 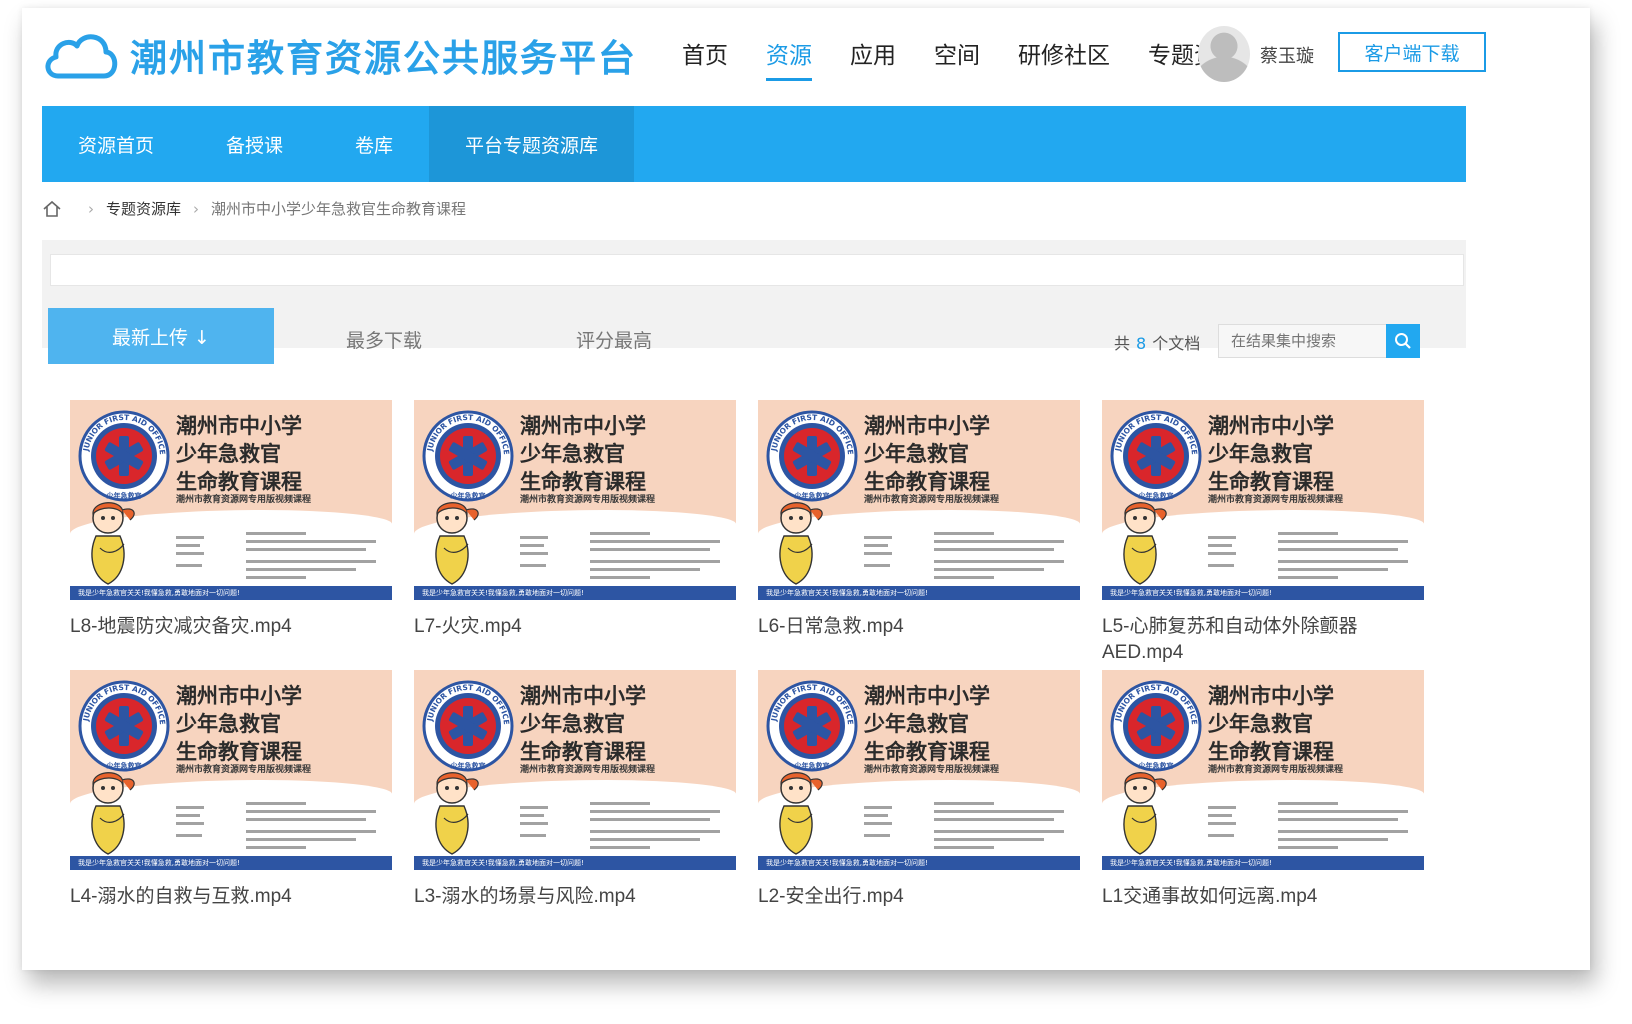 I want to click on cloud-logo-icon, so click(x=81, y=56).